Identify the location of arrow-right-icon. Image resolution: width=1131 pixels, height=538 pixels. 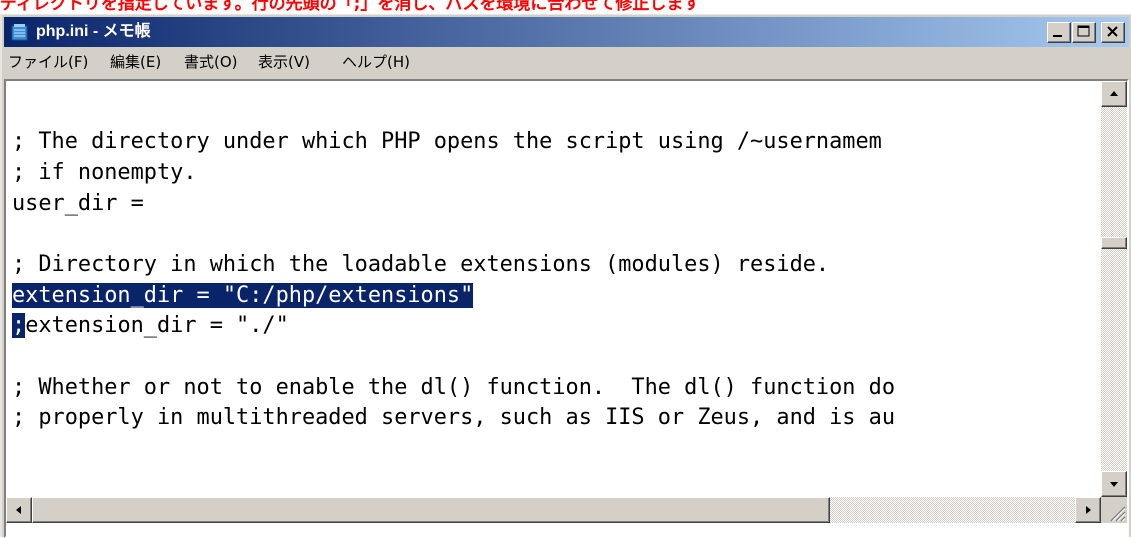
(1088, 510).